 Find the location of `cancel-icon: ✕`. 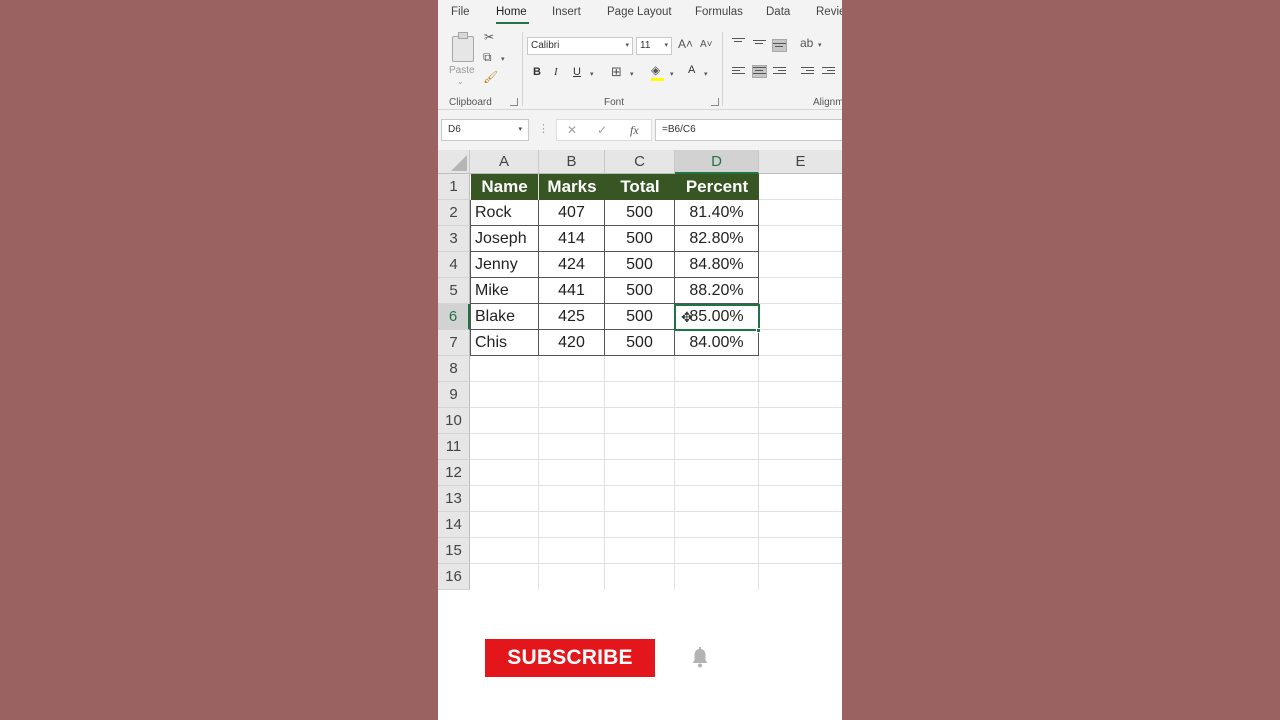

cancel-icon: ✕ is located at coordinates (572, 130).